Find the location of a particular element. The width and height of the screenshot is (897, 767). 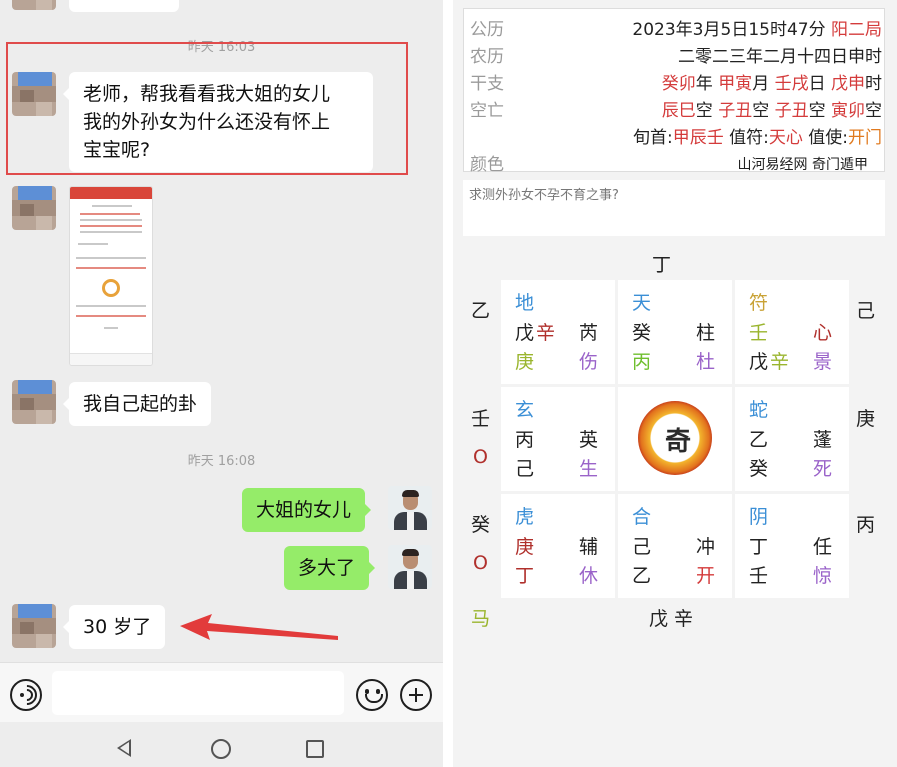

info-value-part: 戊申 is located at coordinates (848, 84).